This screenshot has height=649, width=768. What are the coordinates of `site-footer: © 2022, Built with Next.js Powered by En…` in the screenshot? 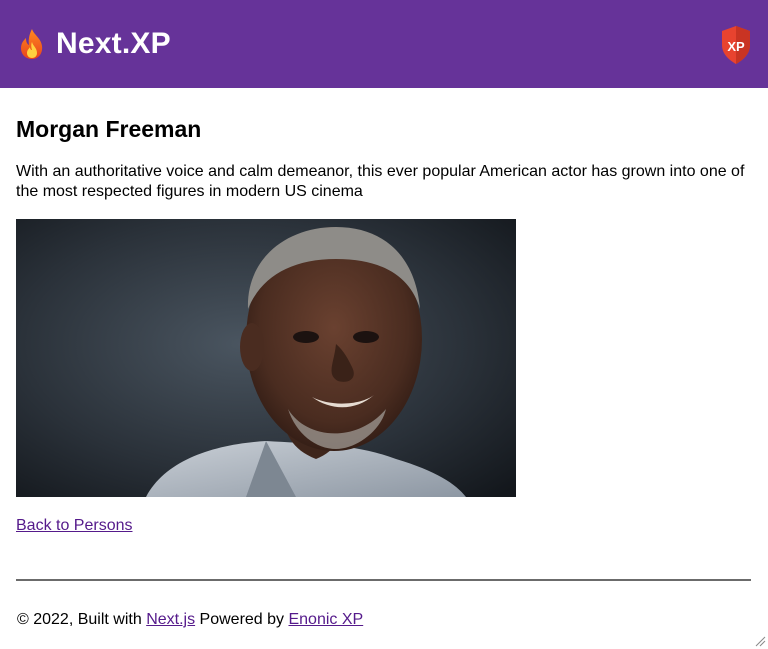 It's located at (383, 620).